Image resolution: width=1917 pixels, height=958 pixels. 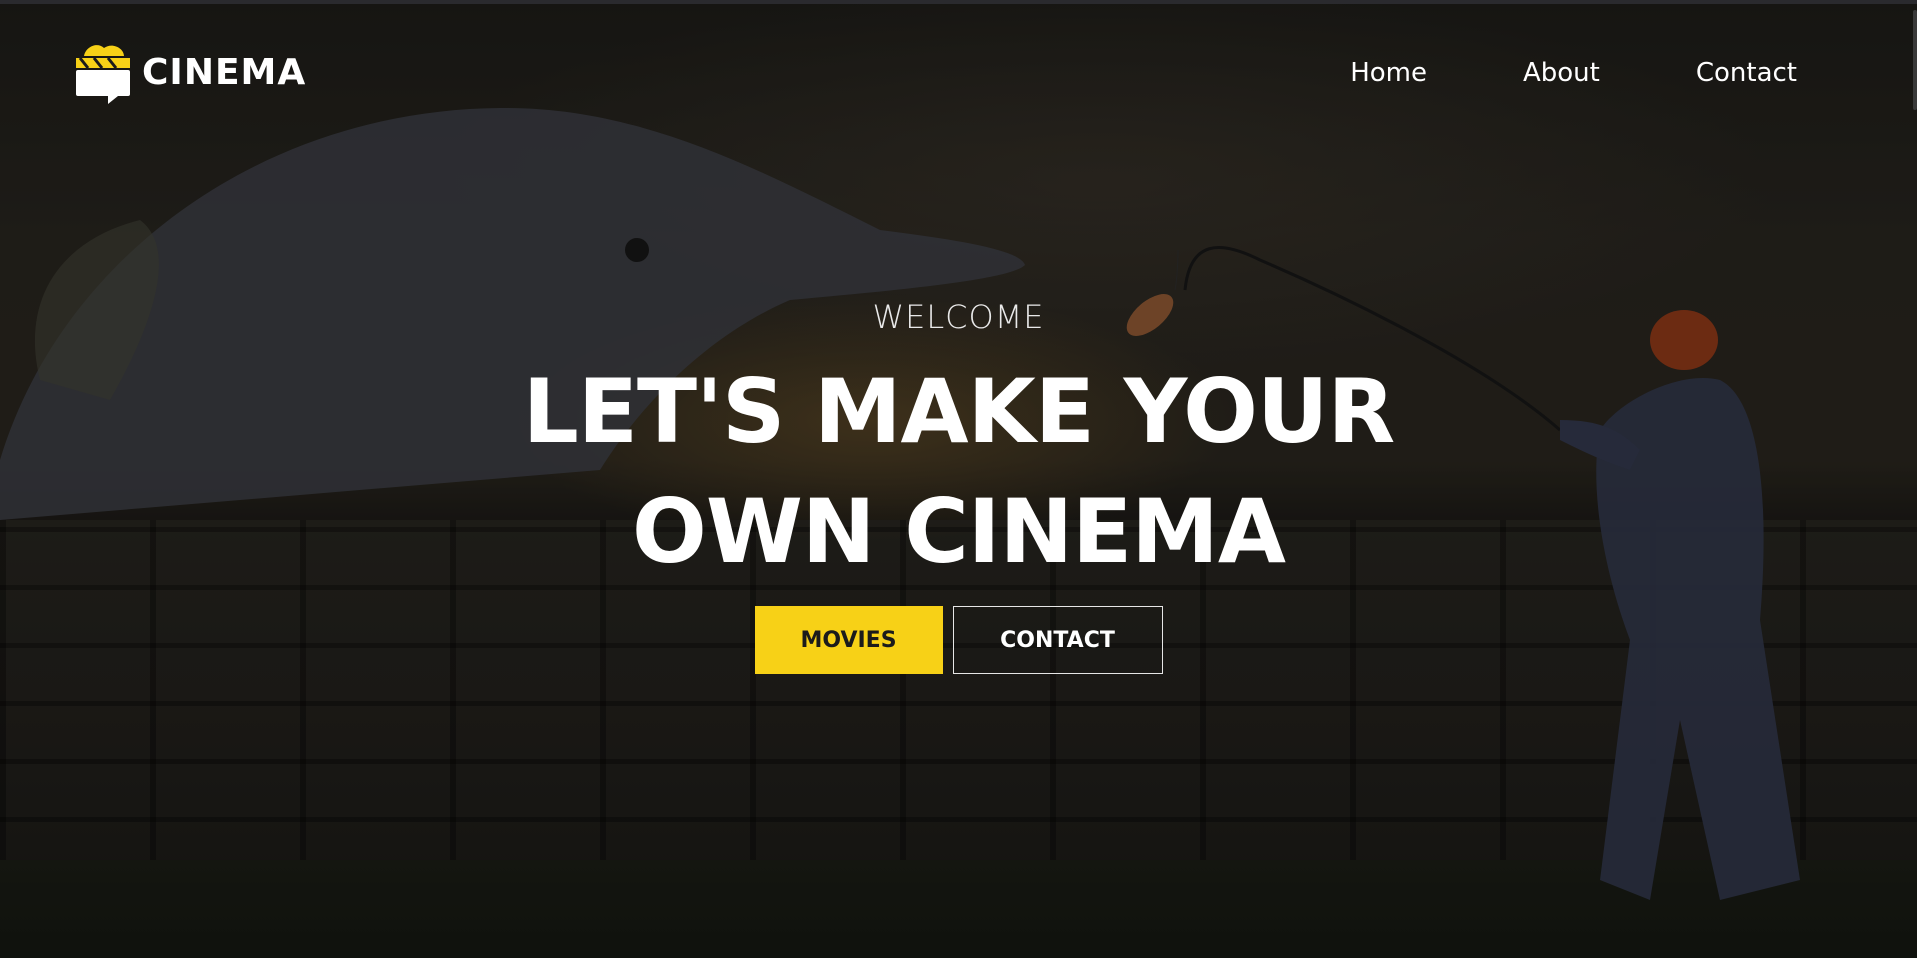 I want to click on movies-button: MOVIES, so click(x=848, y=640).